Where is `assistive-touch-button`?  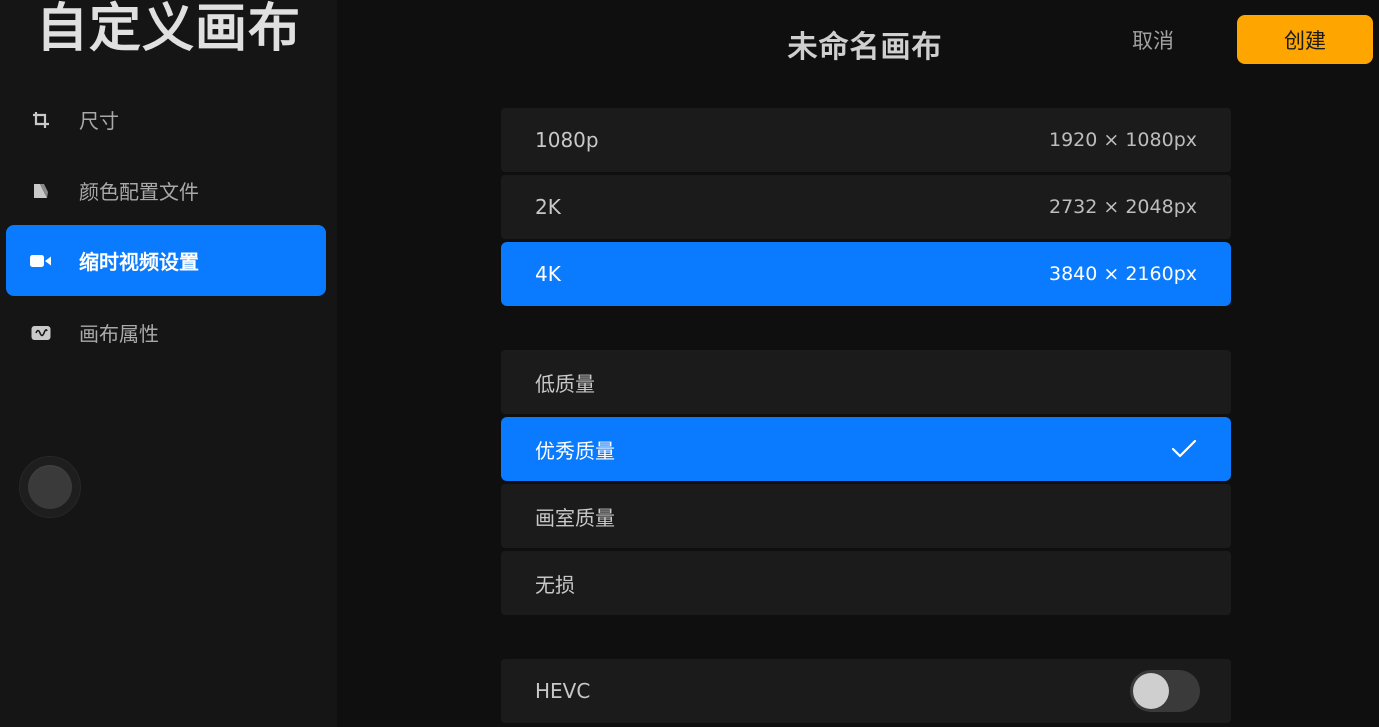
assistive-touch-button is located at coordinates (50, 487).